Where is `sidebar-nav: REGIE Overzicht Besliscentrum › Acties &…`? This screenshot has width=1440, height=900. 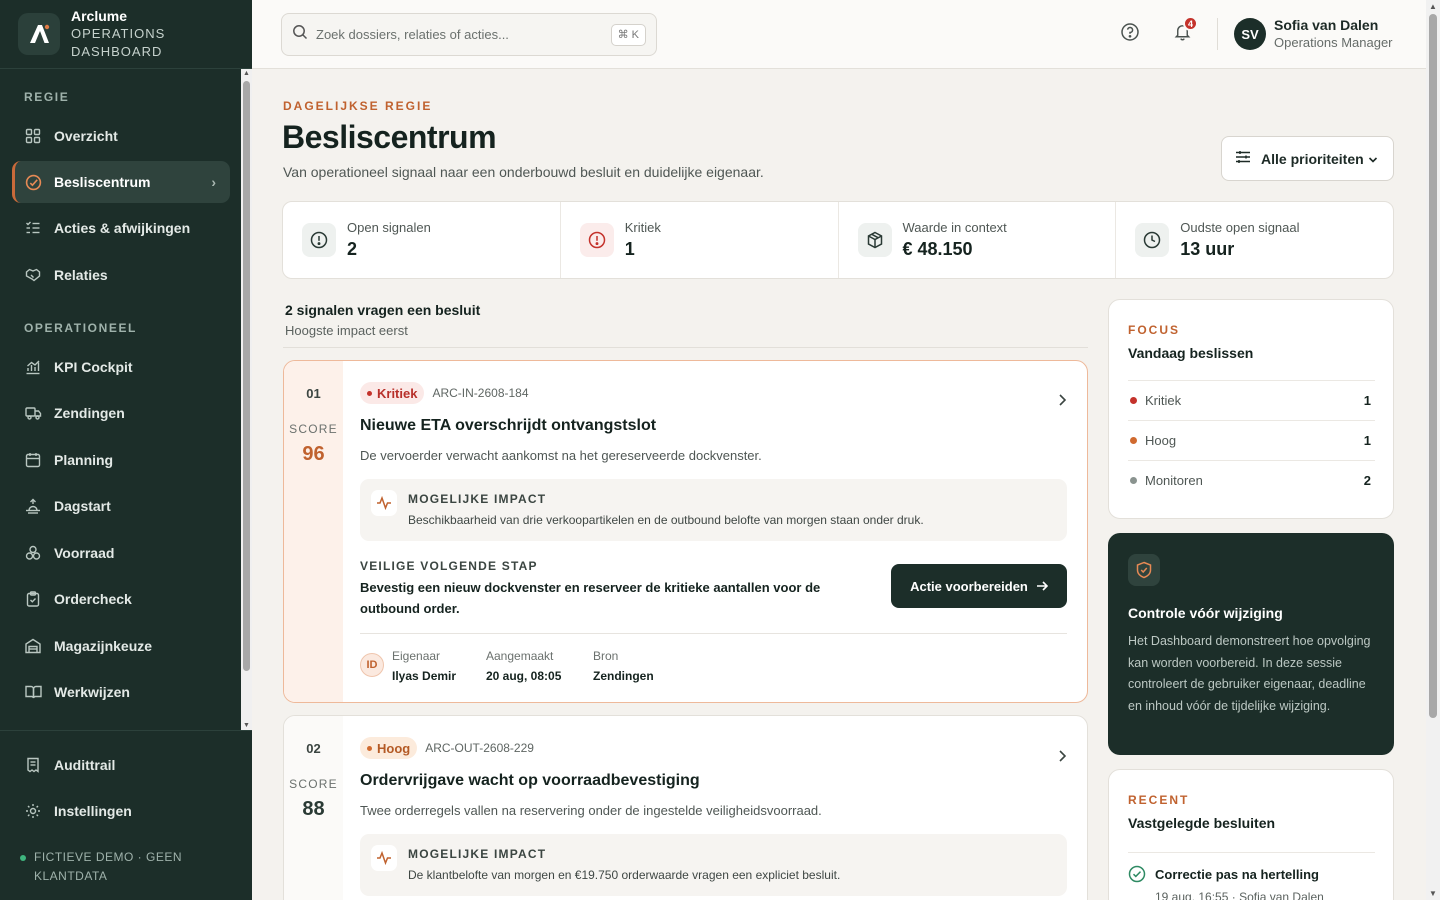
sidebar-nav: REGIE Overzicht Besliscentrum › Acties &… is located at coordinates (120, 399).